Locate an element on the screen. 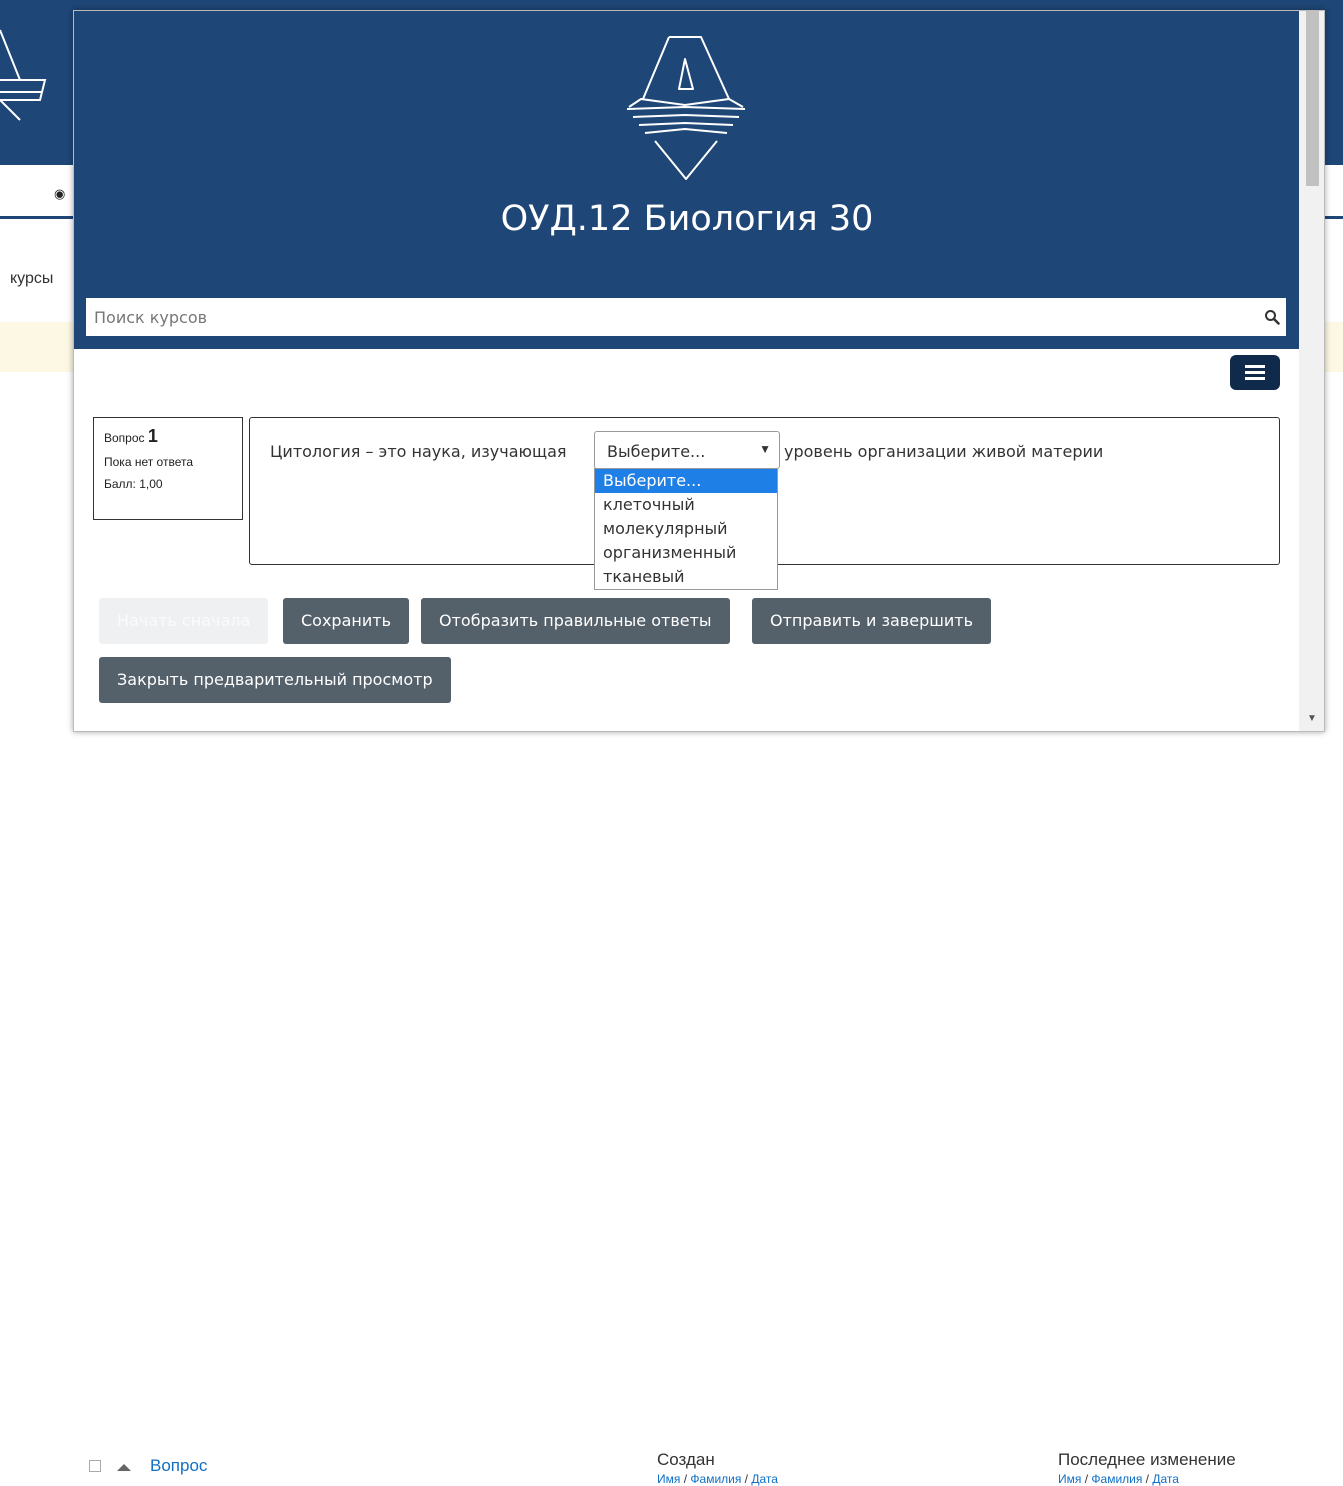 The height and width of the screenshot is (1486, 1343). option-molecular: молекулярный is located at coordinates (686, 529).